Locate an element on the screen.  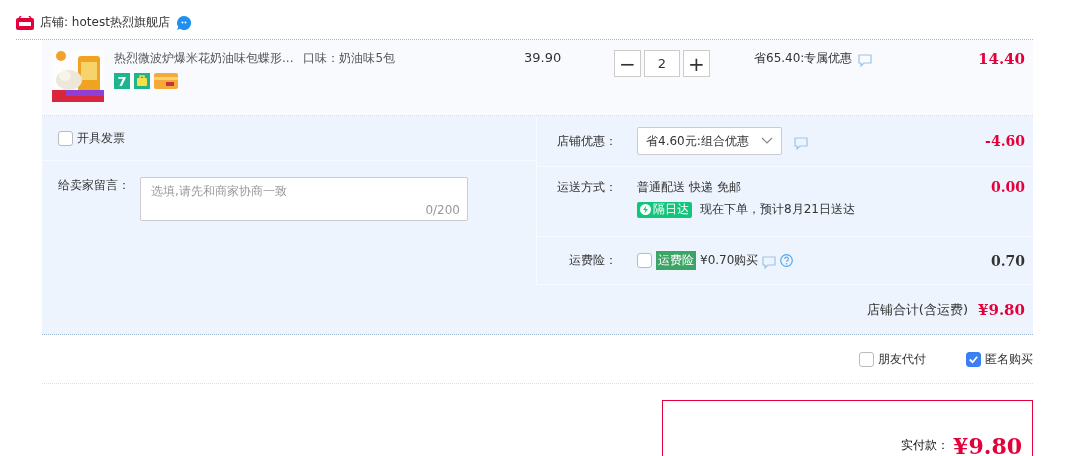
product-spec: 口味：奶油味5包 is located at coordinates (349, 58).